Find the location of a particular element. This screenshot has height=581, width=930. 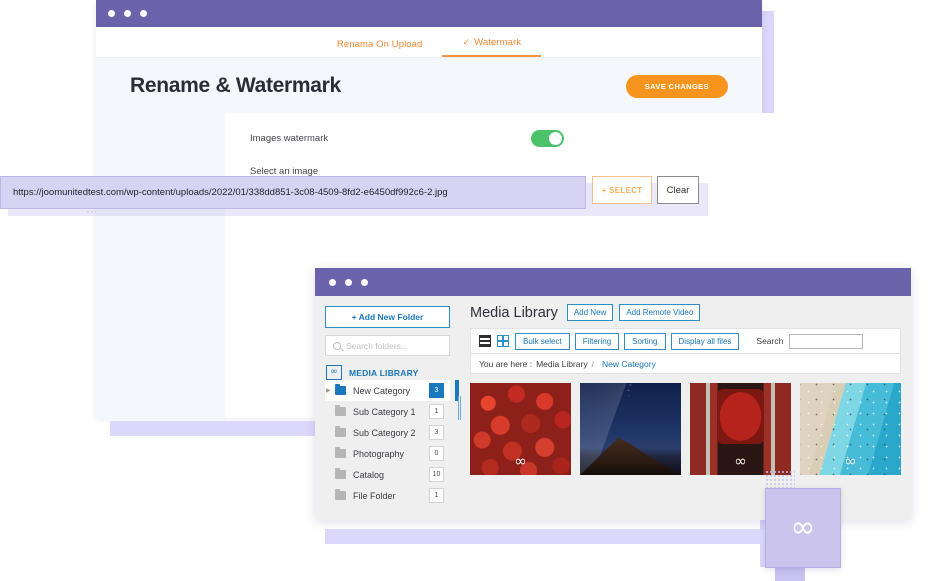

images-watermark-row: Images watermark is located at coordinates (527, 138).